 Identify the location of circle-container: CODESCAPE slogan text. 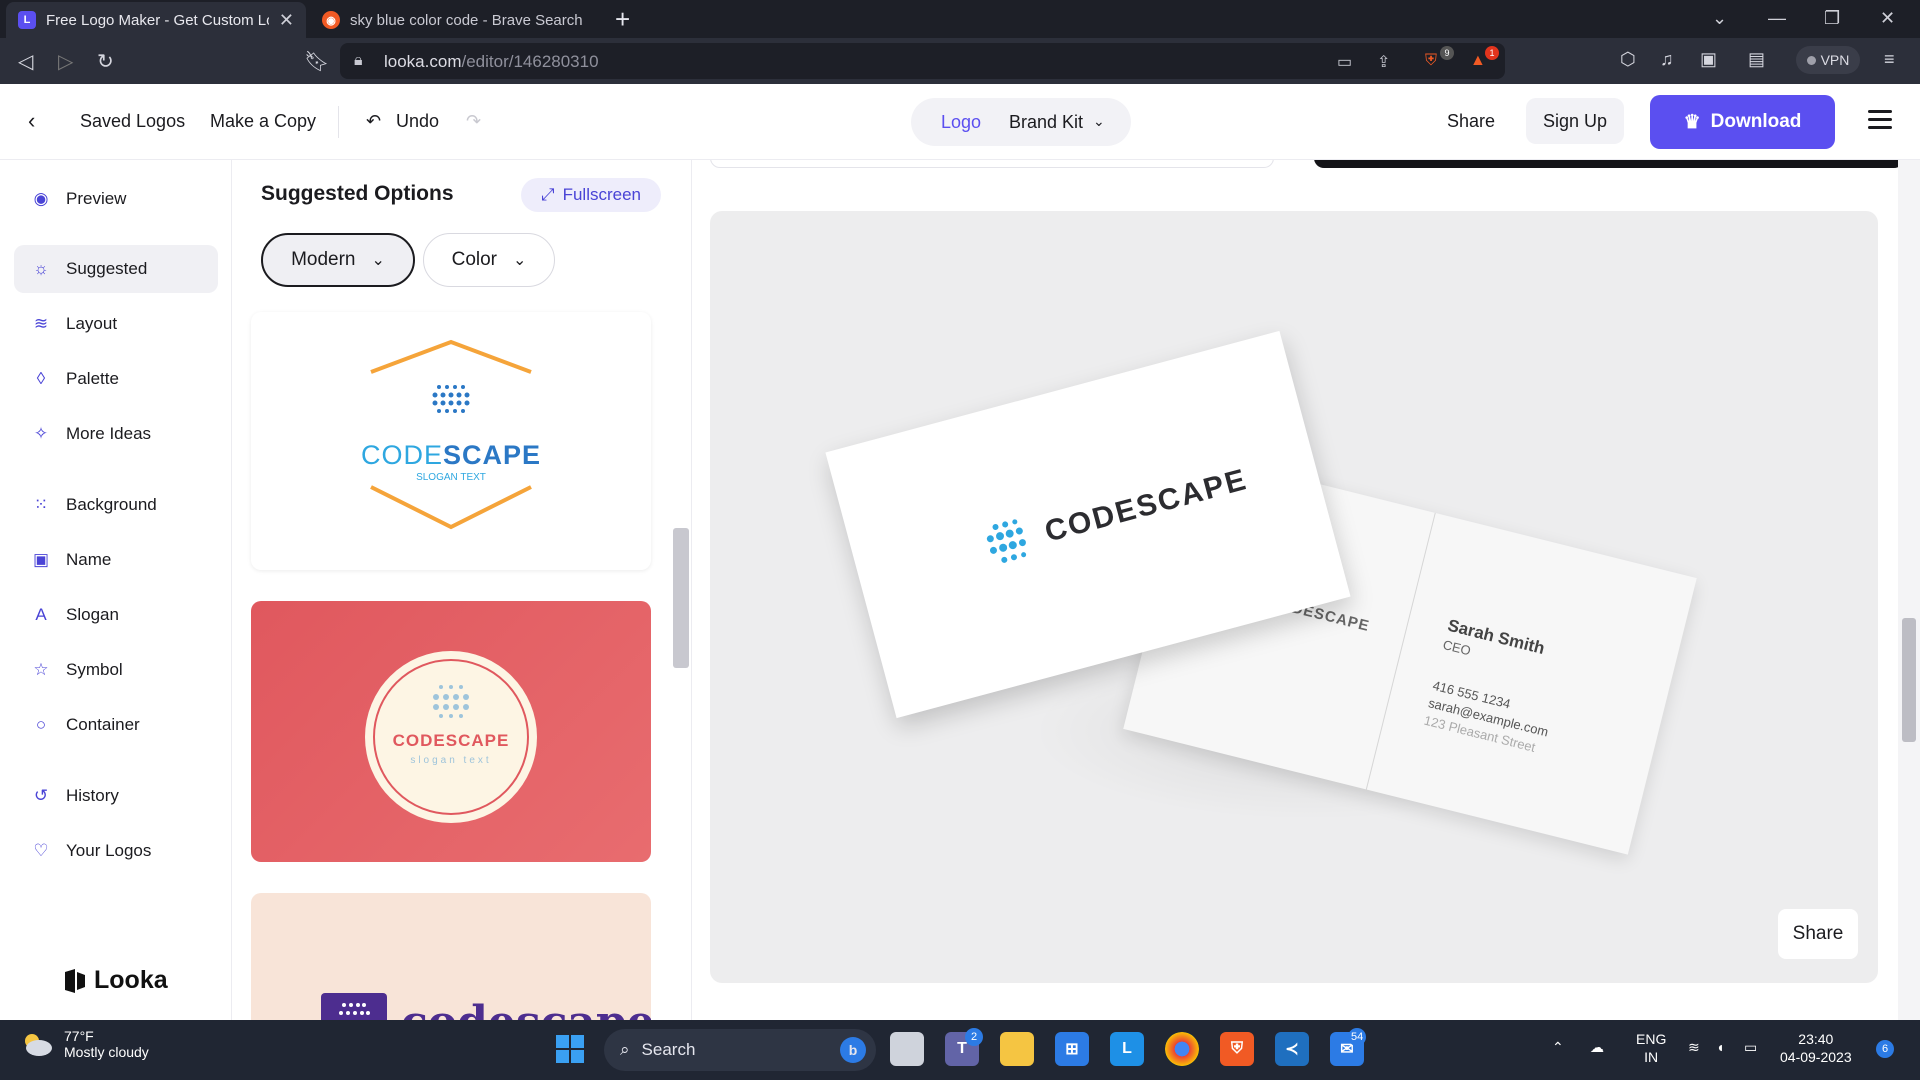
(451, 737).